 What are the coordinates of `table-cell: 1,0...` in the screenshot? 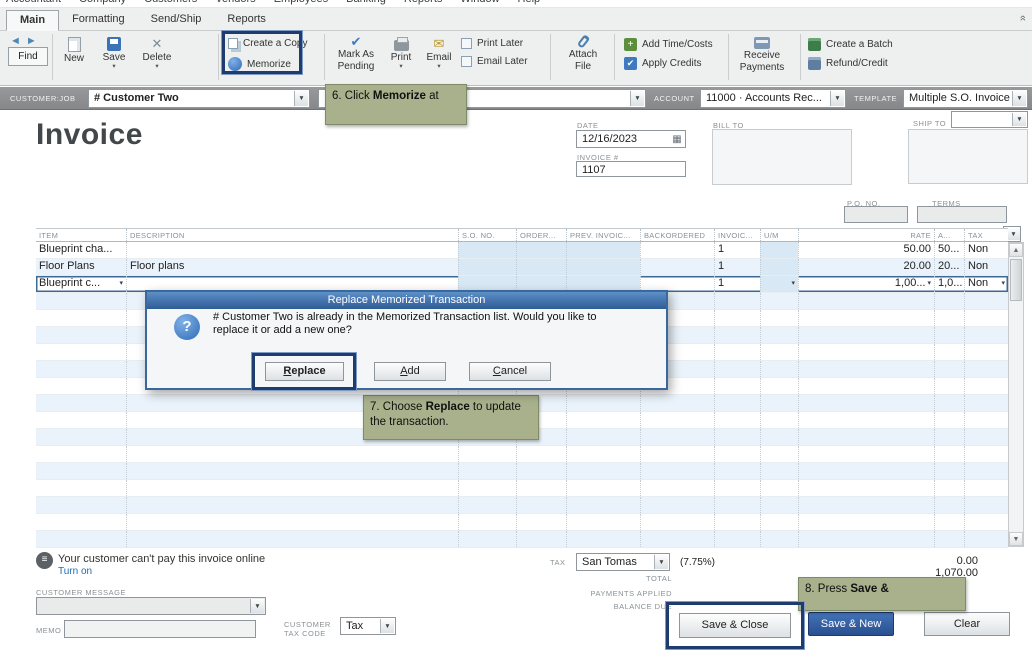 It's located at (949, 284).